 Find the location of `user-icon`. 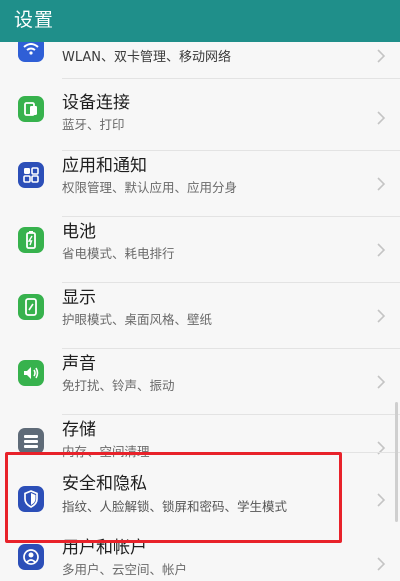

user-icon is located at coordinates (31, 557).